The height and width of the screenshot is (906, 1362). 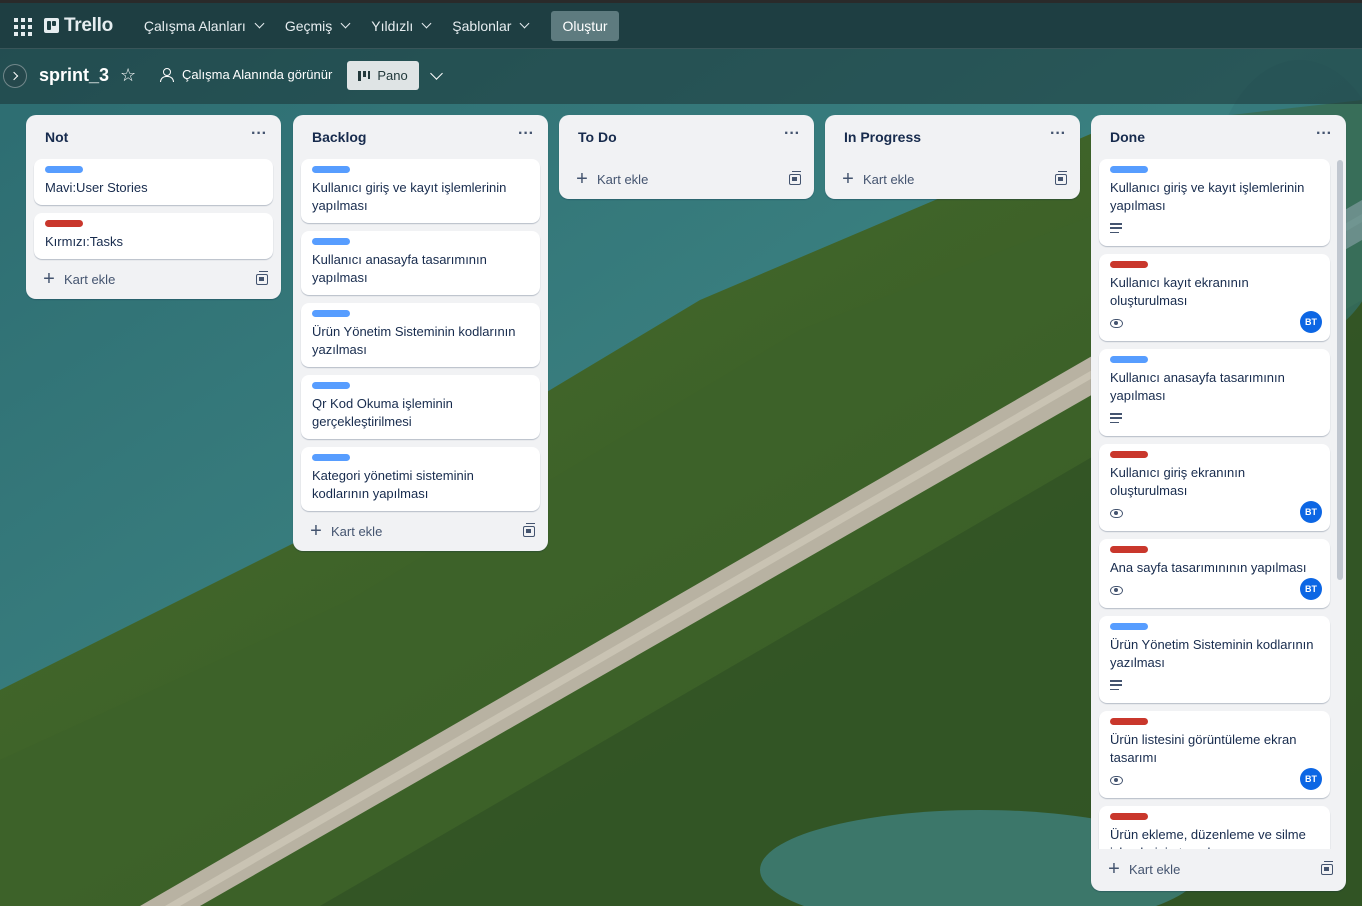 What do you see at coordinates (585, 25) in the screenshot?
I see `create-button: Oluştur` at bounding box center [585, 25].